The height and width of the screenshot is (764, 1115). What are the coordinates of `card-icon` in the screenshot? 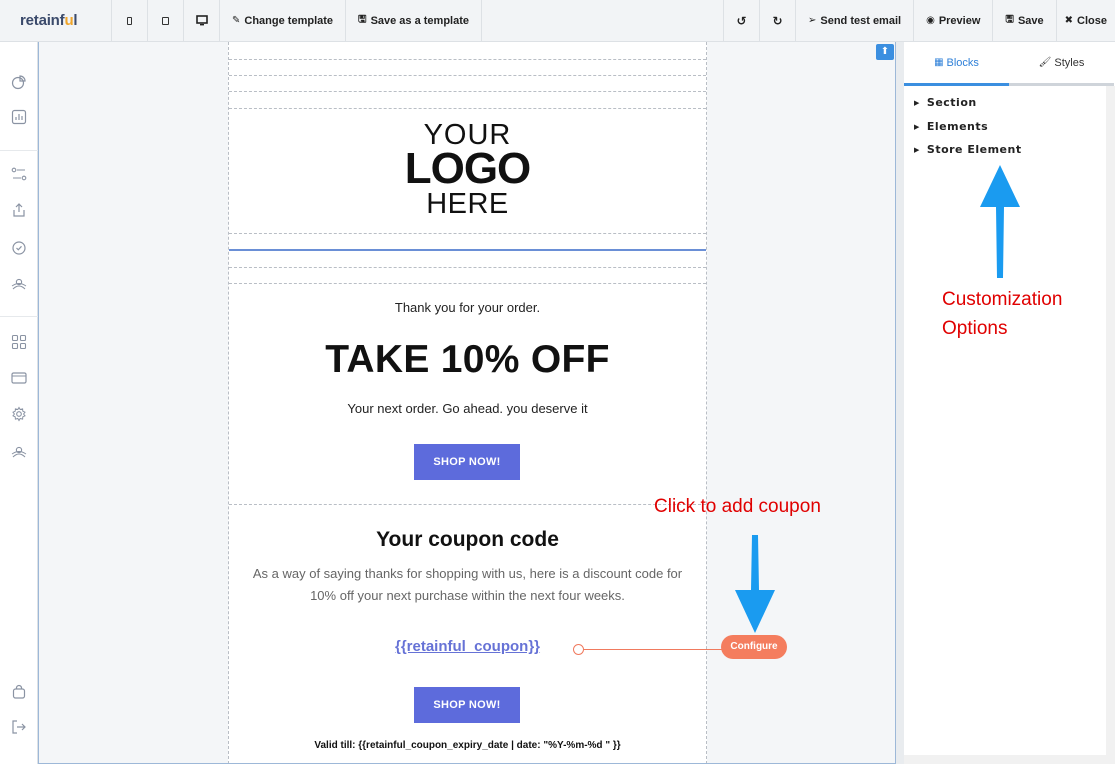 It's located at (19, 378).